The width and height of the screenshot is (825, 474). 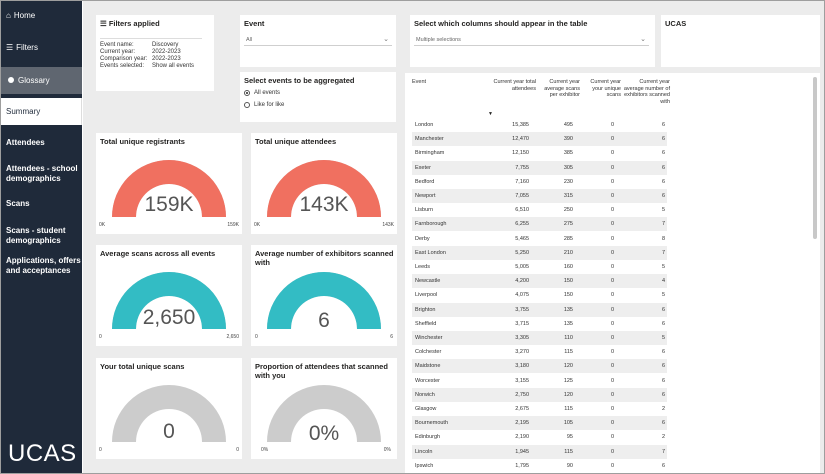 I want to click on column-header-average-scans: Current year average scans per exhibitor, so click(x=558, y=89).